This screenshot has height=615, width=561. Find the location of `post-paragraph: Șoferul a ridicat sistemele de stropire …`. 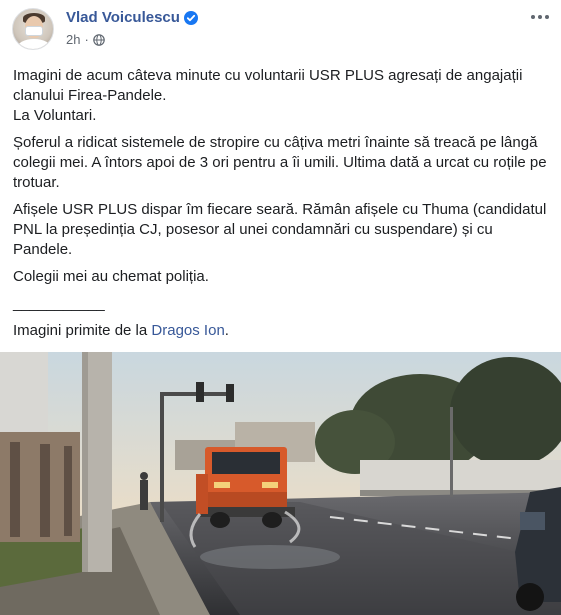

post-paragraph: Șoferul a ridicat sistemele de stropire … is located at coordinates (280, 162).